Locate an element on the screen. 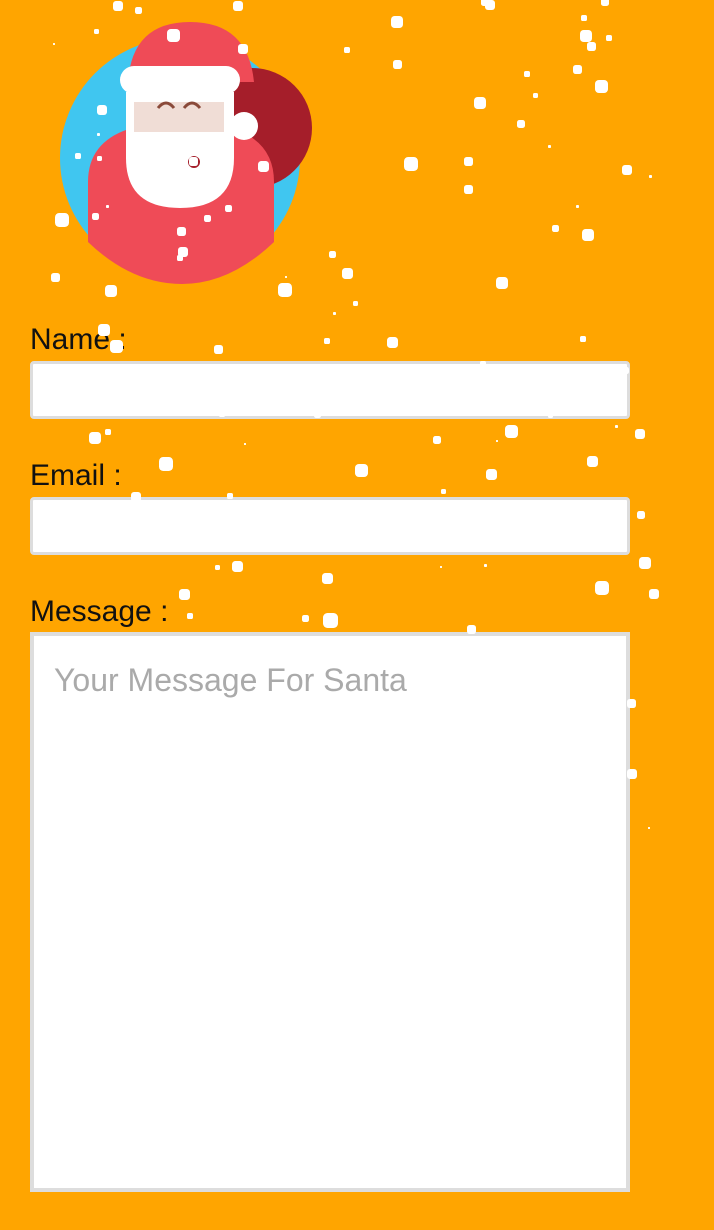 The image size is (714, 1230). santa-hat-brim is located at coordinates (180, 80).